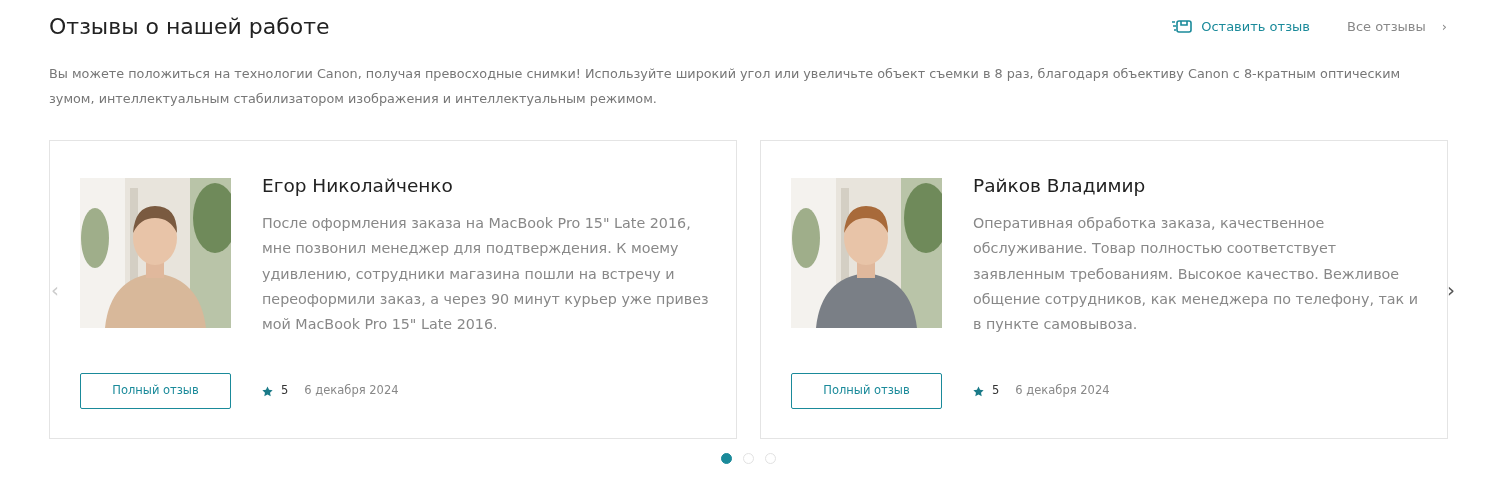  What do you see at coordinates (189, 27) in the screenshot?
I see `section-title: Отзывы о нашей работе` at bounding box center [189, 27].